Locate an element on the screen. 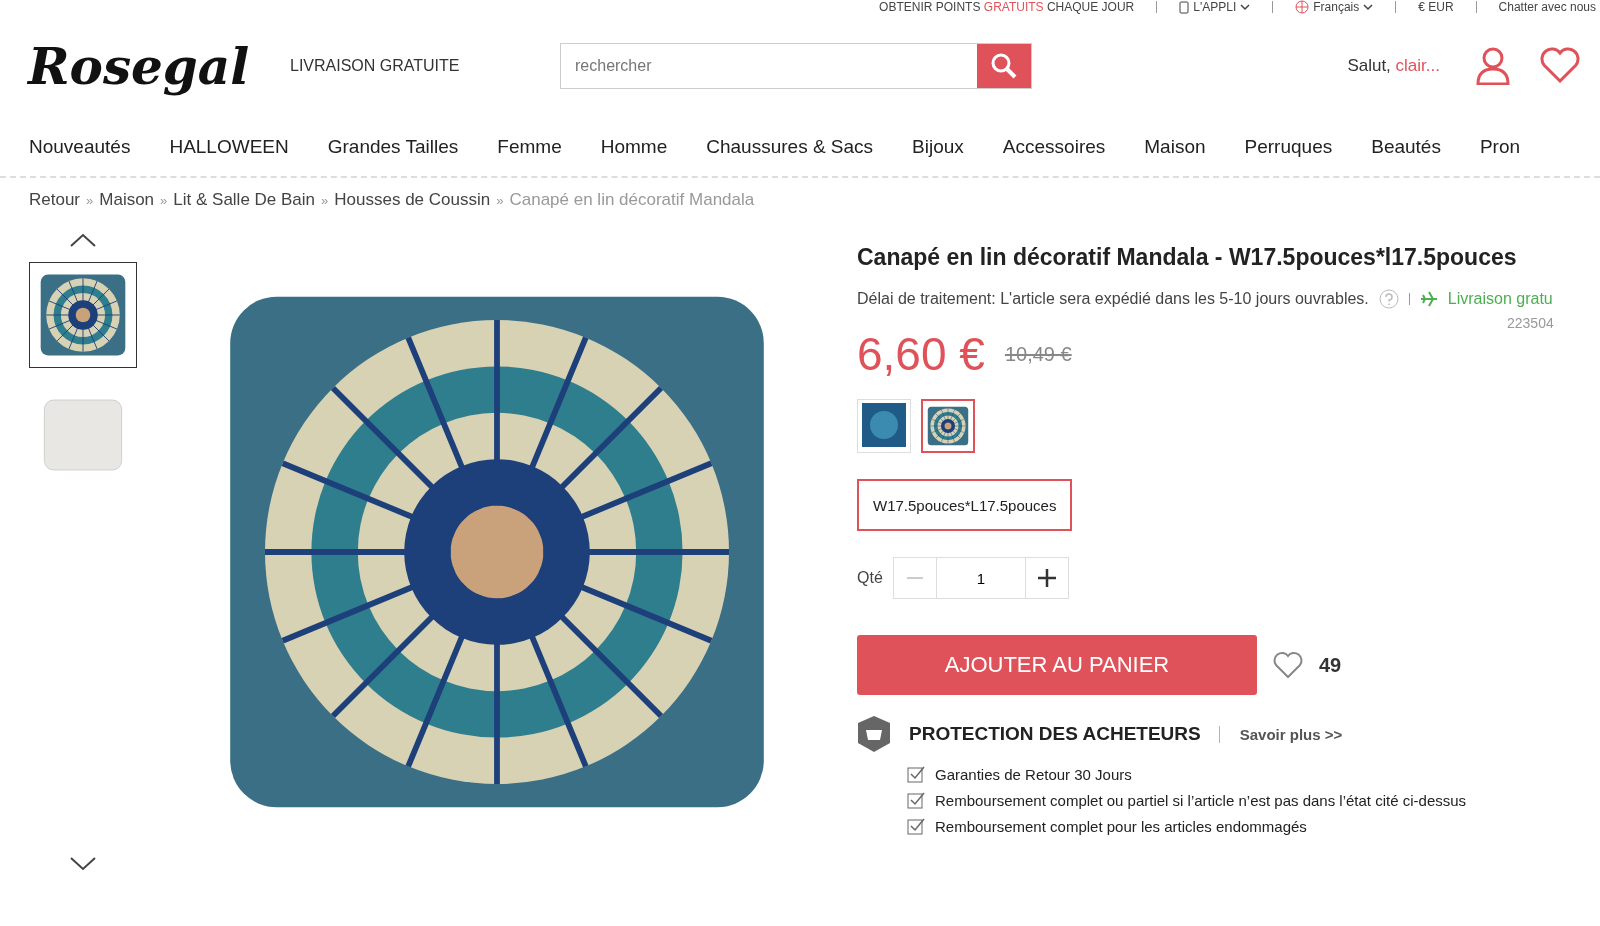 The image size is (1600, 926). nav-link: Grandes Tailles is located at coordinates (393, 156).